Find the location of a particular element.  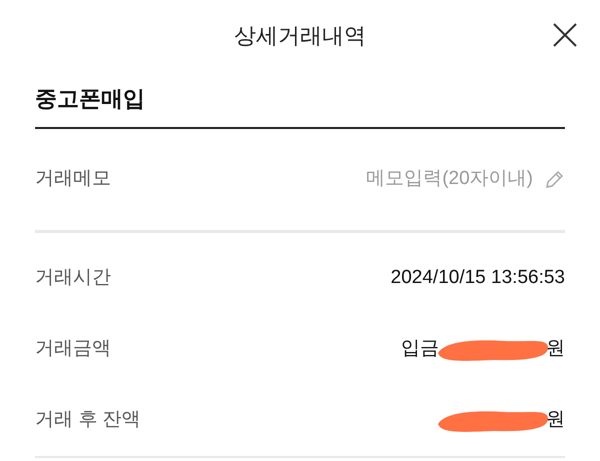

detail-label: 거래 후 잔액 is located at coordinates (88, 420).